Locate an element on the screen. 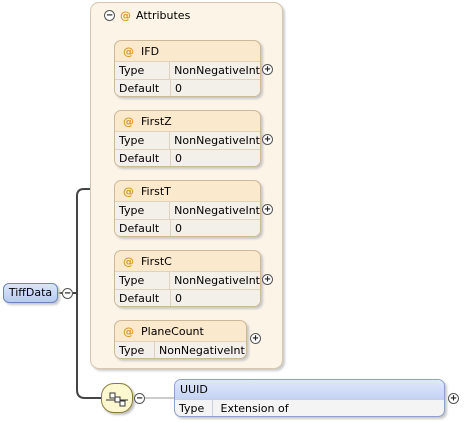 This screenshot has width=476, height=423. attribute-card-firstt: @ FirstT Type NonNegativeInt Default 0 is located at coordinates (187, 208).